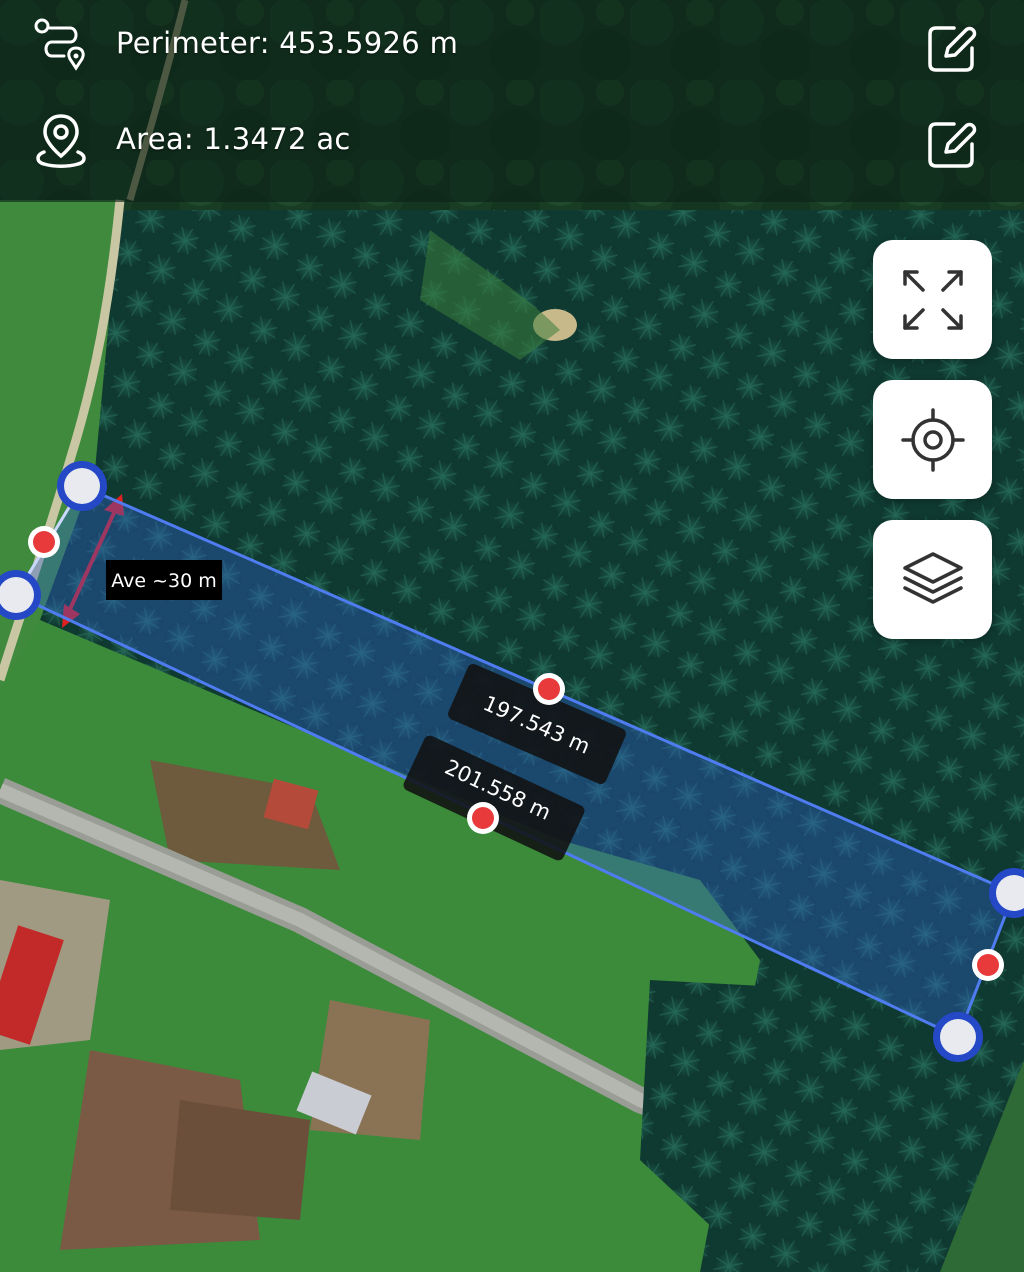 The image size is (1024, 1272). I want to click on locate-me-button, so click(932, 439).